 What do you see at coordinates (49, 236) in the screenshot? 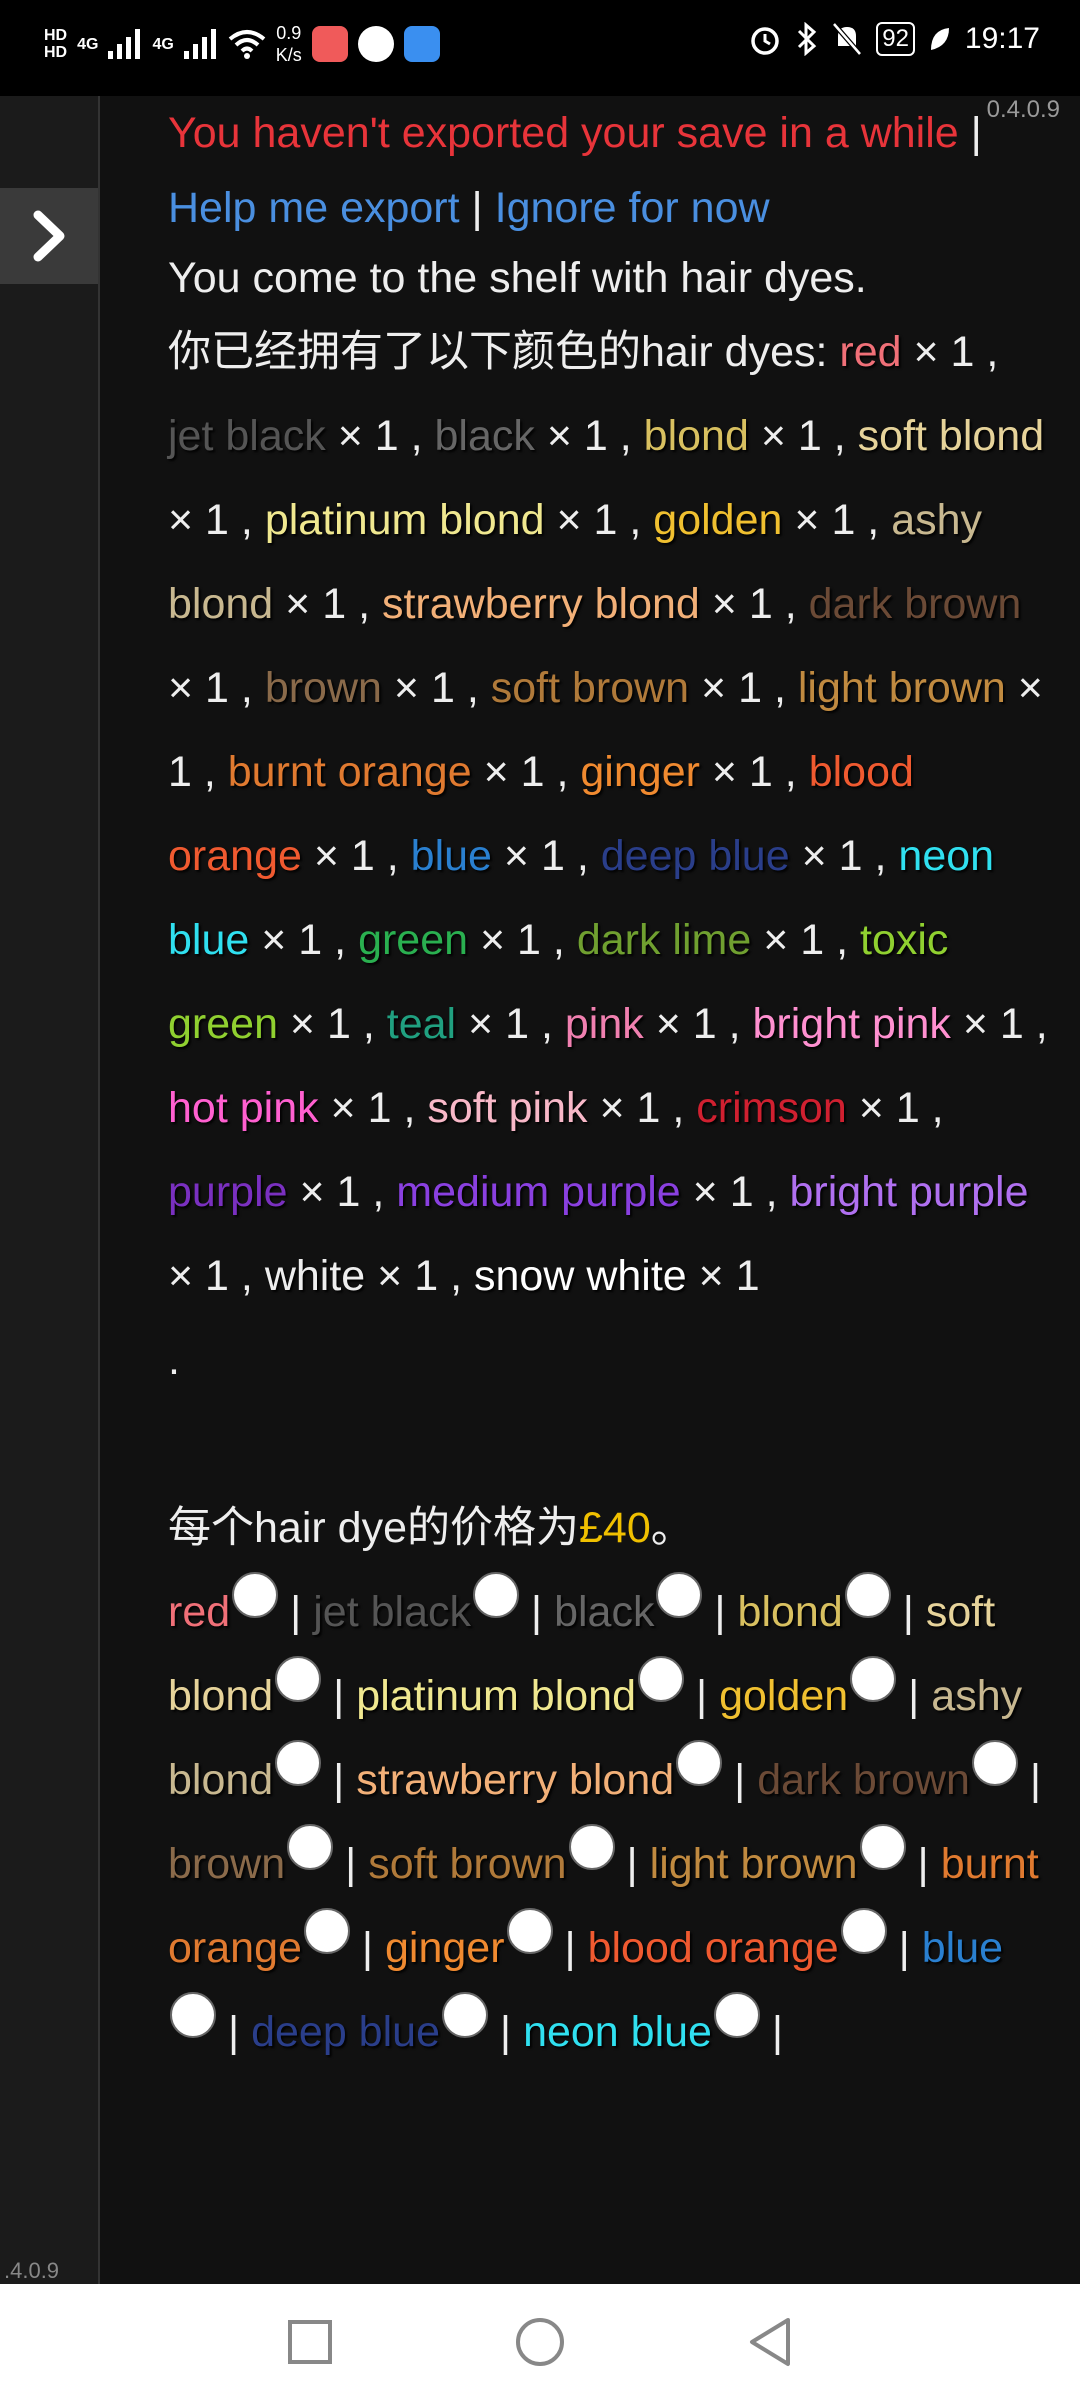
I see `sidebar-toggle-button` at bounding box center [49, 236].